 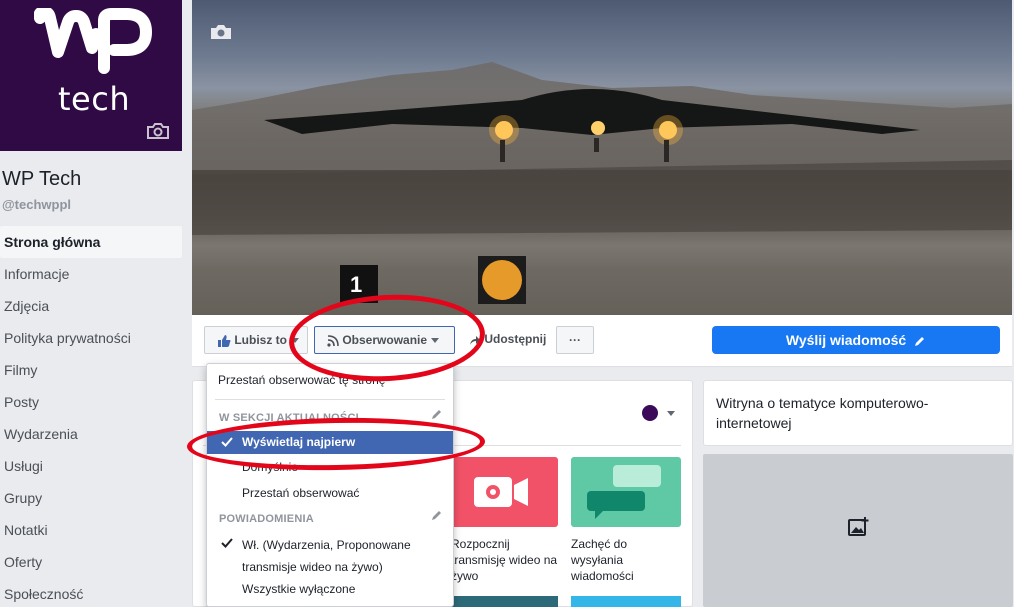 What do you see at coordinates (846, 340) in the screenshot?
I see `send-message-label: Wyślij wiadomość` at bounding box center [846, 340].